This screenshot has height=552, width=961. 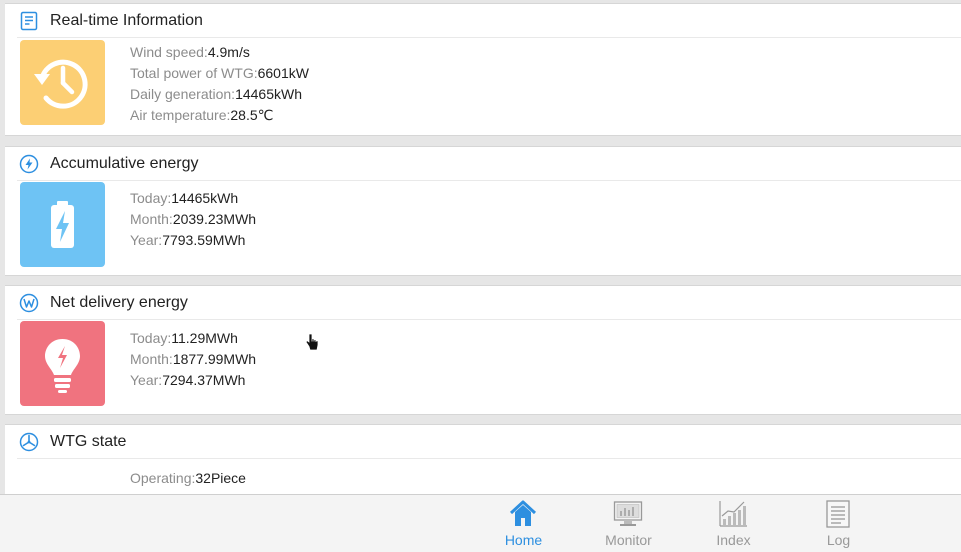 I want to click on row-value: 32Piece, so click(x=220, y=478).